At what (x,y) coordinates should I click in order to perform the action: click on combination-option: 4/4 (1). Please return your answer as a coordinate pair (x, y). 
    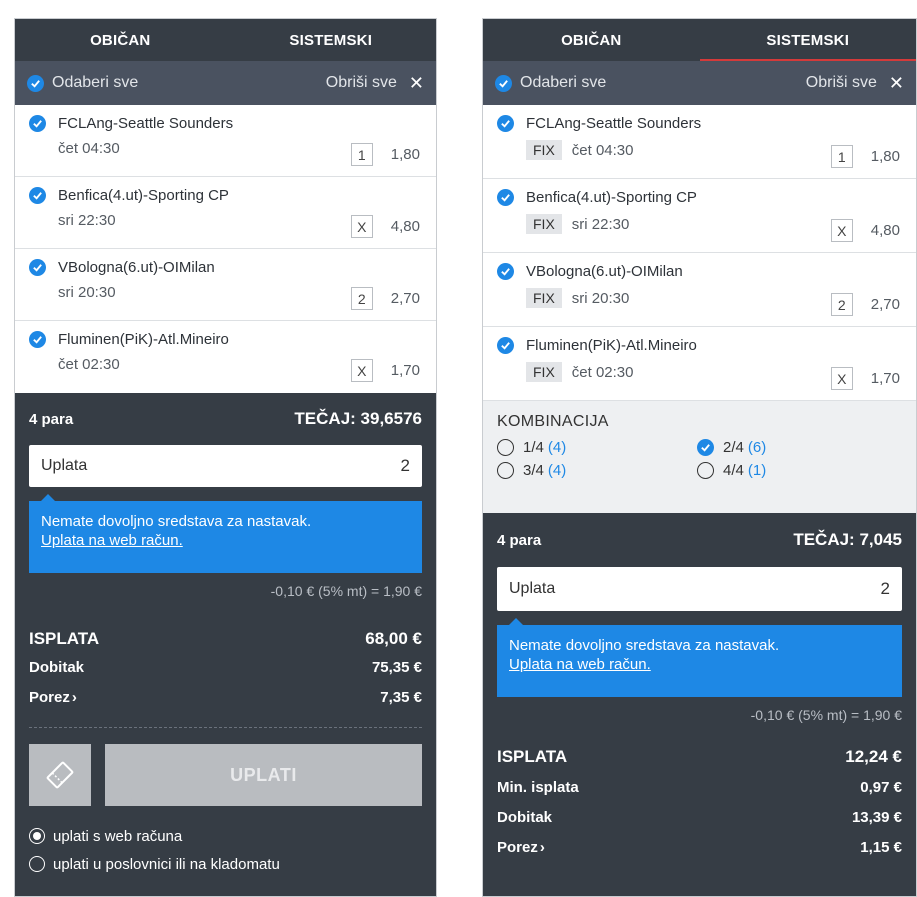
    Looking at the image, I should click on (787, 470).